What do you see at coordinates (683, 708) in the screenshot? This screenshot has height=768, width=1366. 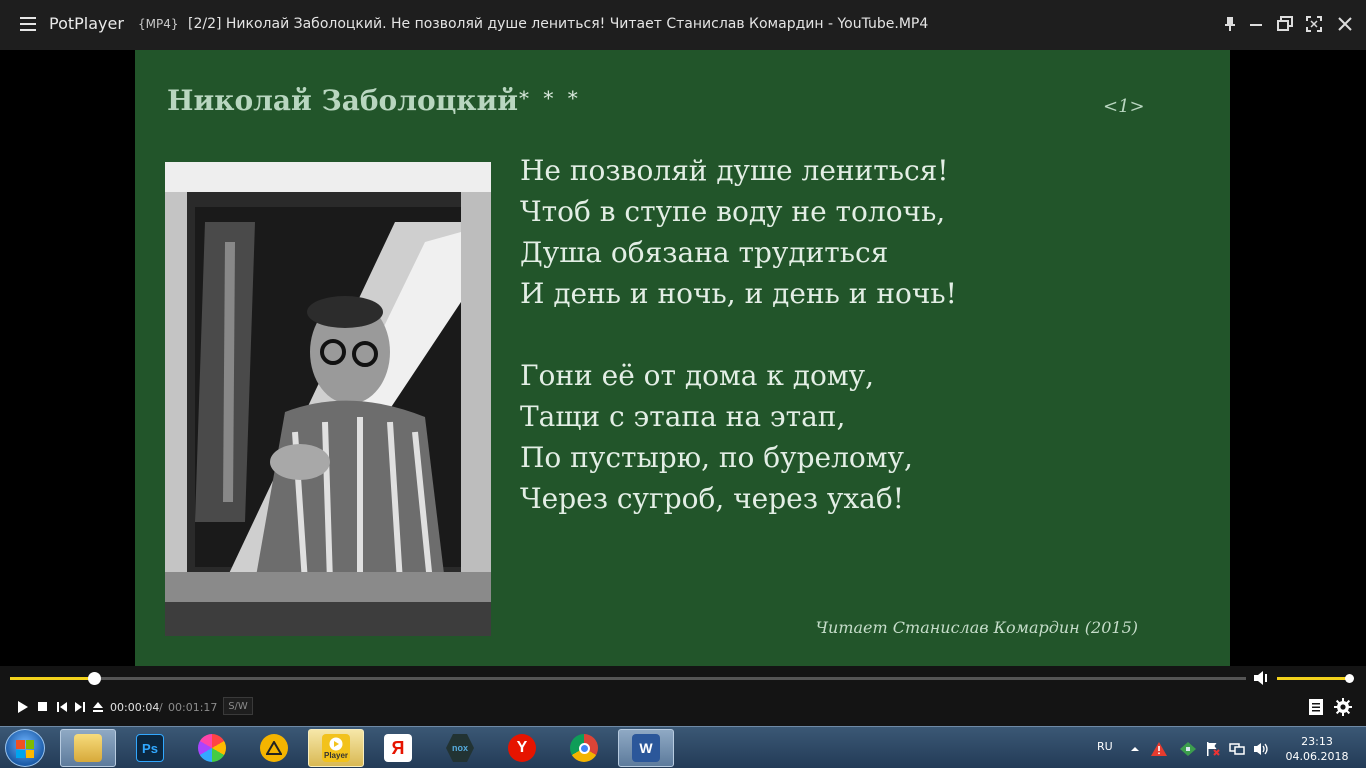 I see `control-bar: 00:00:04 / 00:01:17 S/W` at bounding box center [683, 708].